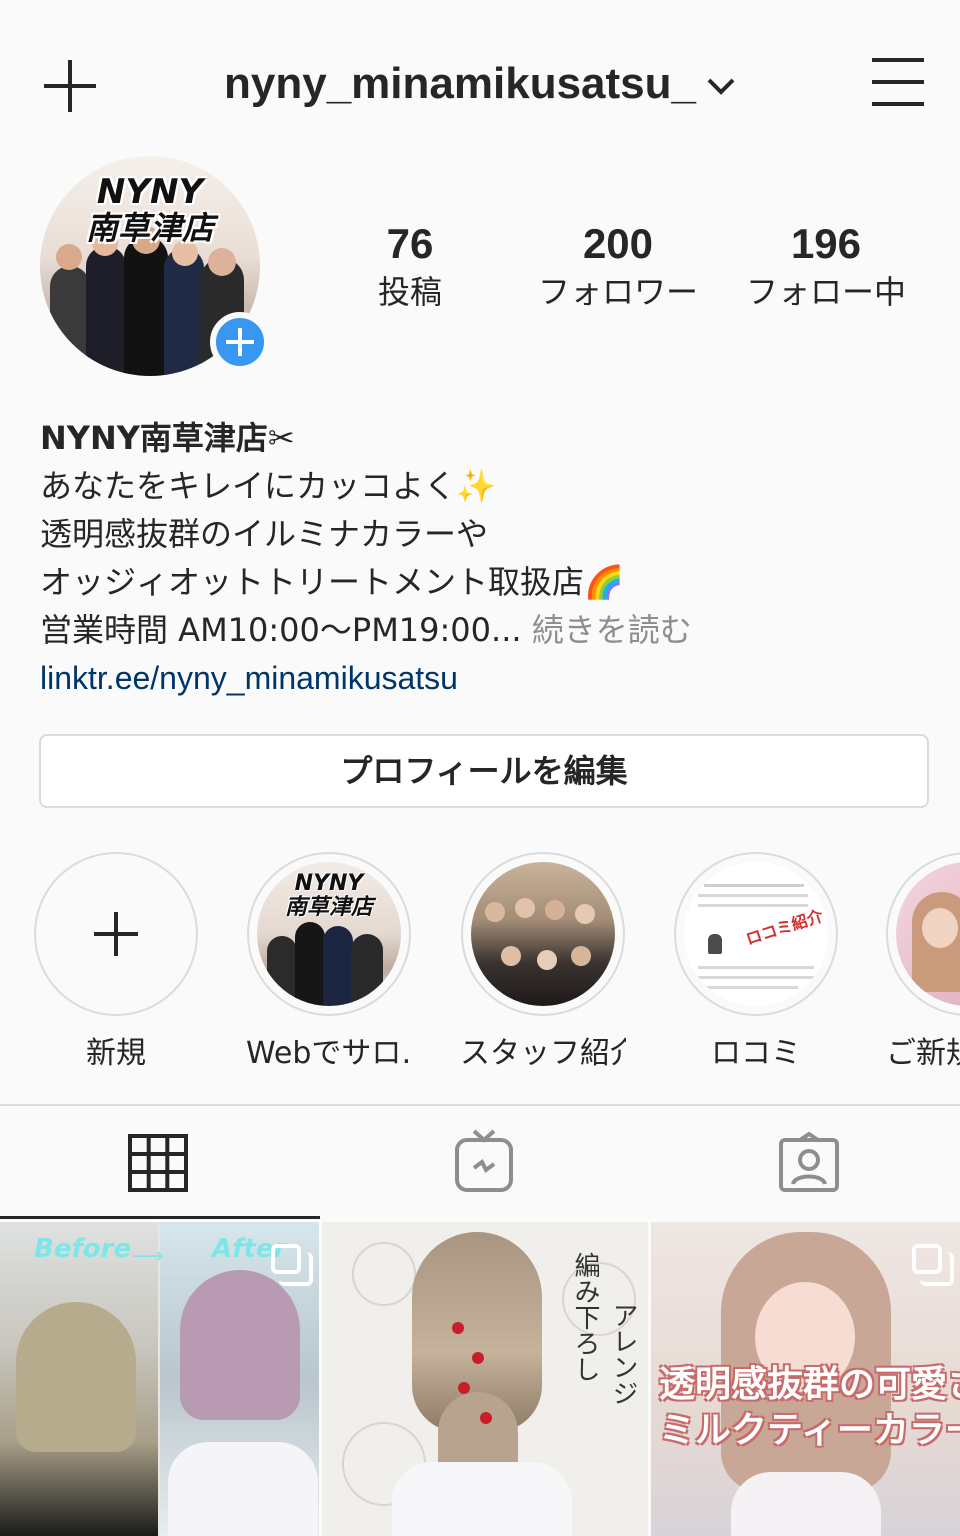  What do you see at coordinates (721, 86) in the screenshot?
I see `chevron-down-icon` at bounding box center [721, 86].